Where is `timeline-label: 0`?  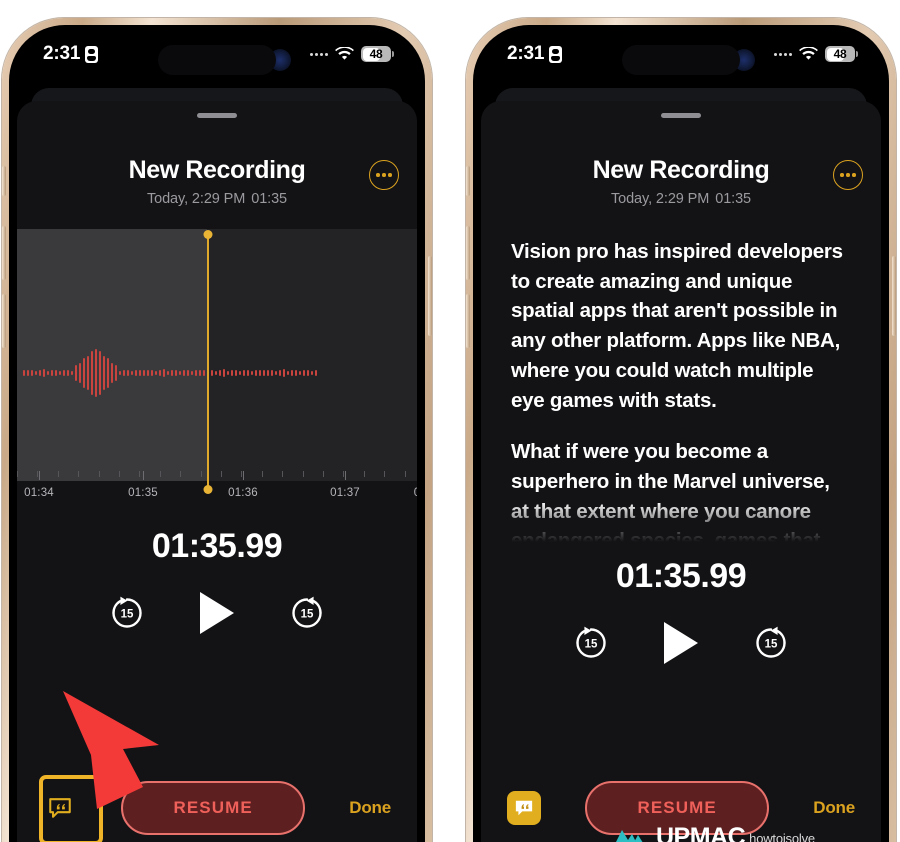
timeline-label: 0 is located at coordinates (415, 493).